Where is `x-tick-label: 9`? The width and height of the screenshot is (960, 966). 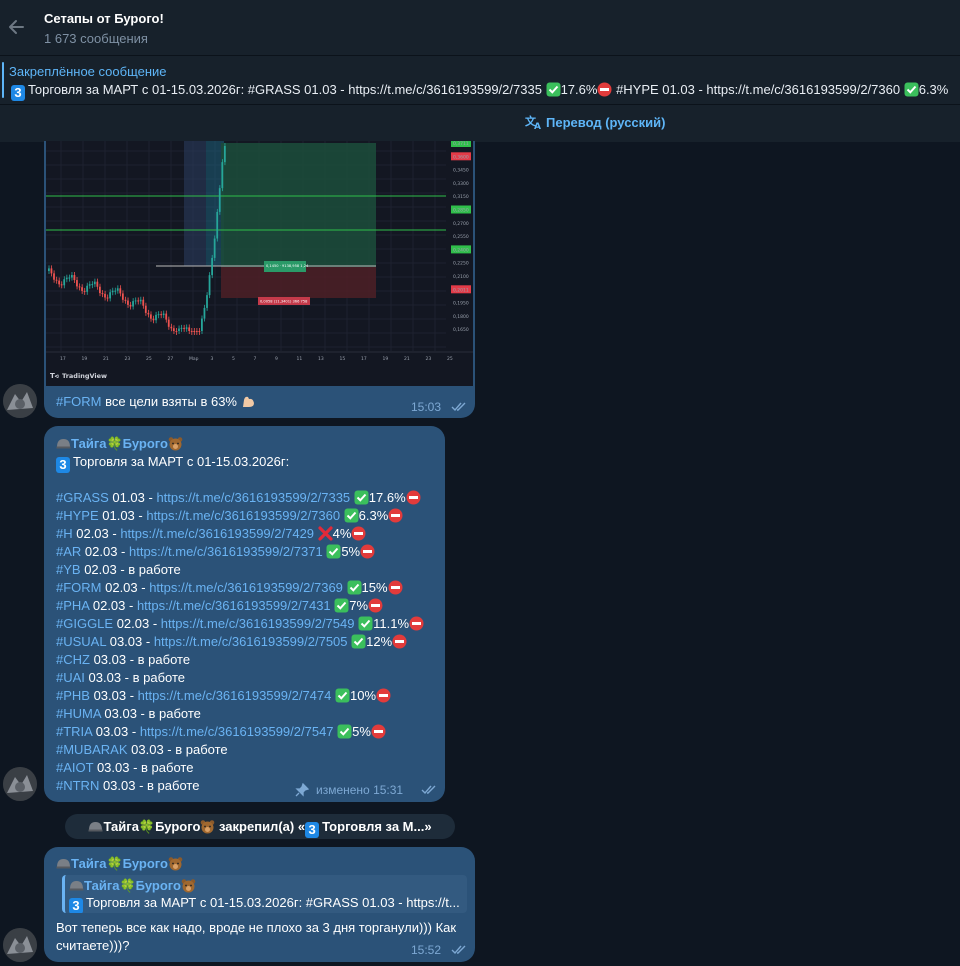 x-tick-label: 9 is located at coordinates (276, 359).